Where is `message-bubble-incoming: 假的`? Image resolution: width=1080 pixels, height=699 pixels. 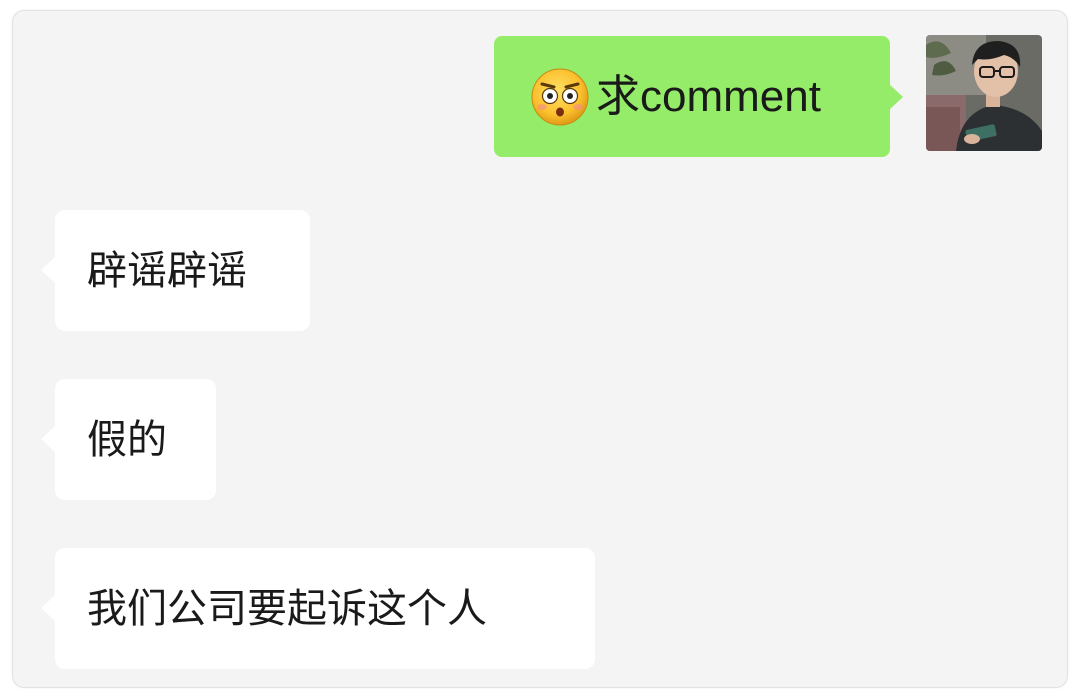 message-bubble-incoming: 假的 is located at coordinates (128, 439).